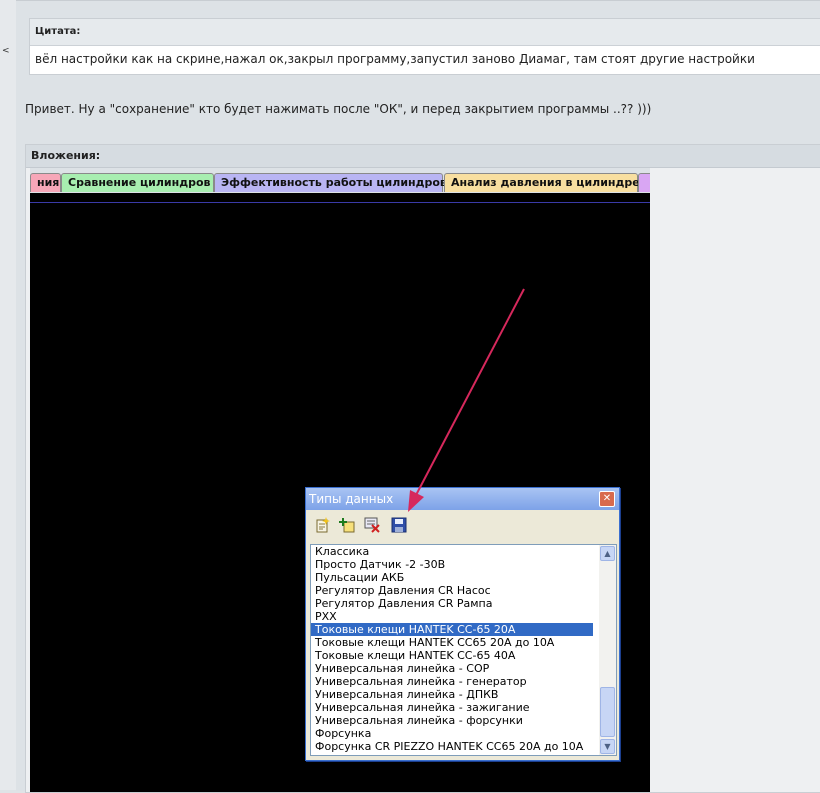 This screenshot has width=820, height=793. I want to click on delete-item-icon, so click(372, 525).